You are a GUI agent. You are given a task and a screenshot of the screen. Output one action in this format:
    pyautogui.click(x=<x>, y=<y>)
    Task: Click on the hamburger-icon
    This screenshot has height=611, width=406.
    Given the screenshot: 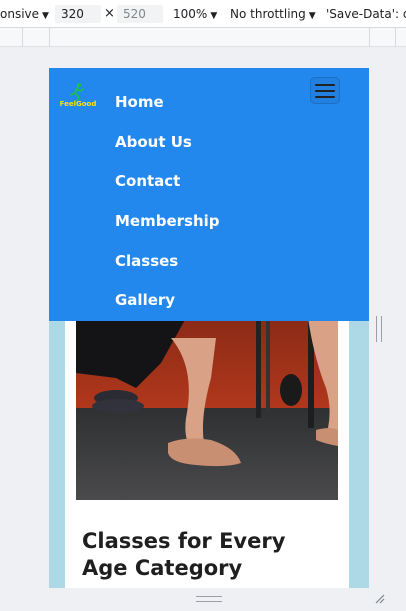 What is the action you would take?
    pyautogui.click(x=325, y=85)
    